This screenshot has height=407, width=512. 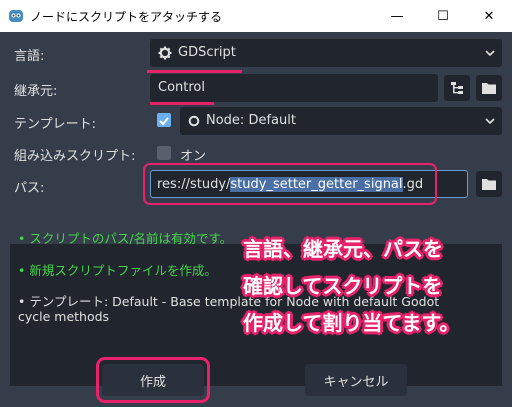 I want to click on path-browse-button, so click(x=489, y=184).